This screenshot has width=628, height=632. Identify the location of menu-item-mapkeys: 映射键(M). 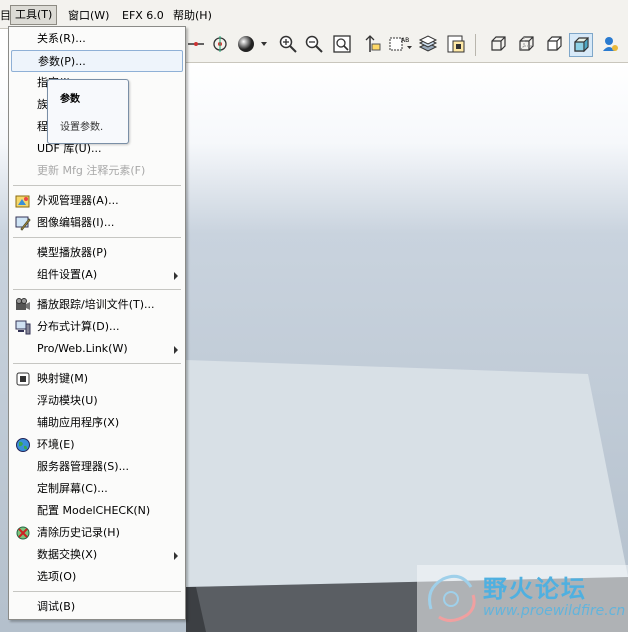
(97, 379).